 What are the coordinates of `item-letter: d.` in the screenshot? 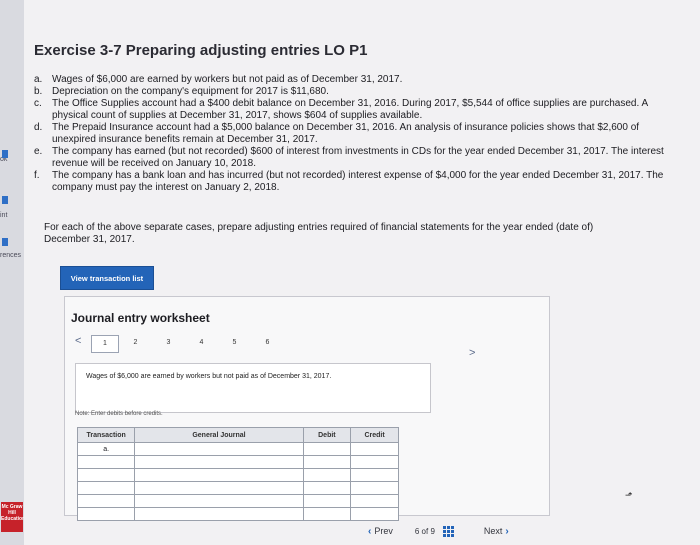 It's located at (38, 127).